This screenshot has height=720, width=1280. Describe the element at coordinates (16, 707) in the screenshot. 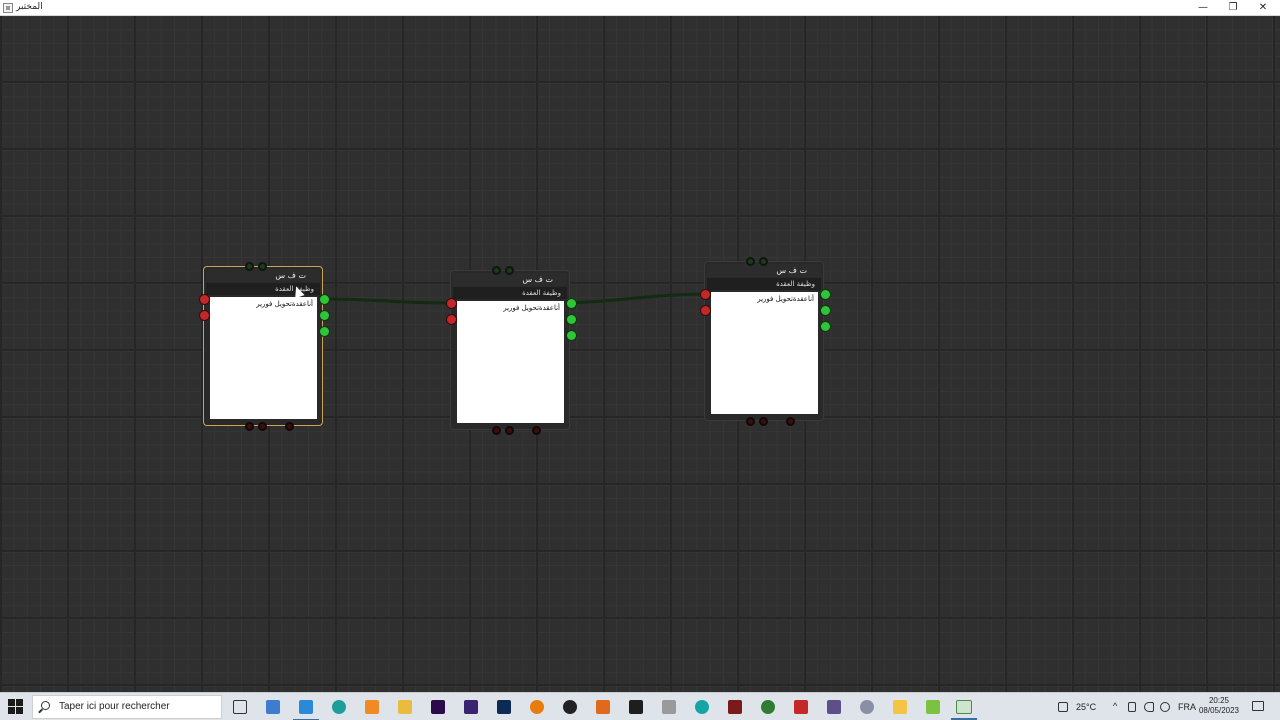

I see `windows-start-icon` at that location.